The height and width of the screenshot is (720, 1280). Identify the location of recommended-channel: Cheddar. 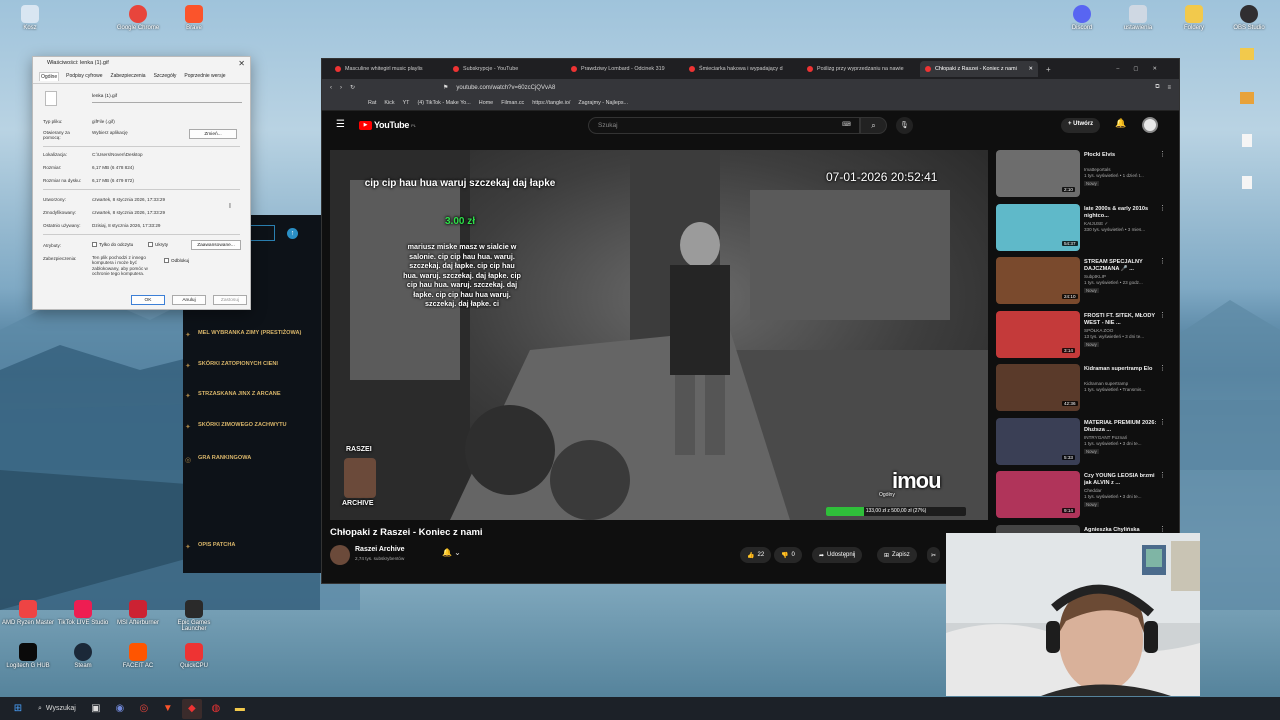
(1126, 490).